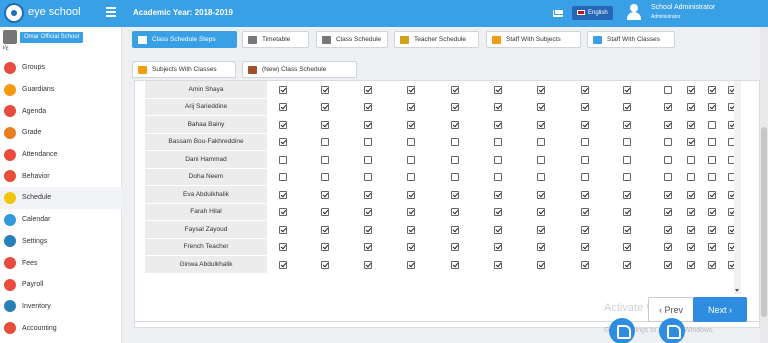  Describe the element at coordinates (111, 12) in the screenshot. I see `menu-toggle-icon` at that location.